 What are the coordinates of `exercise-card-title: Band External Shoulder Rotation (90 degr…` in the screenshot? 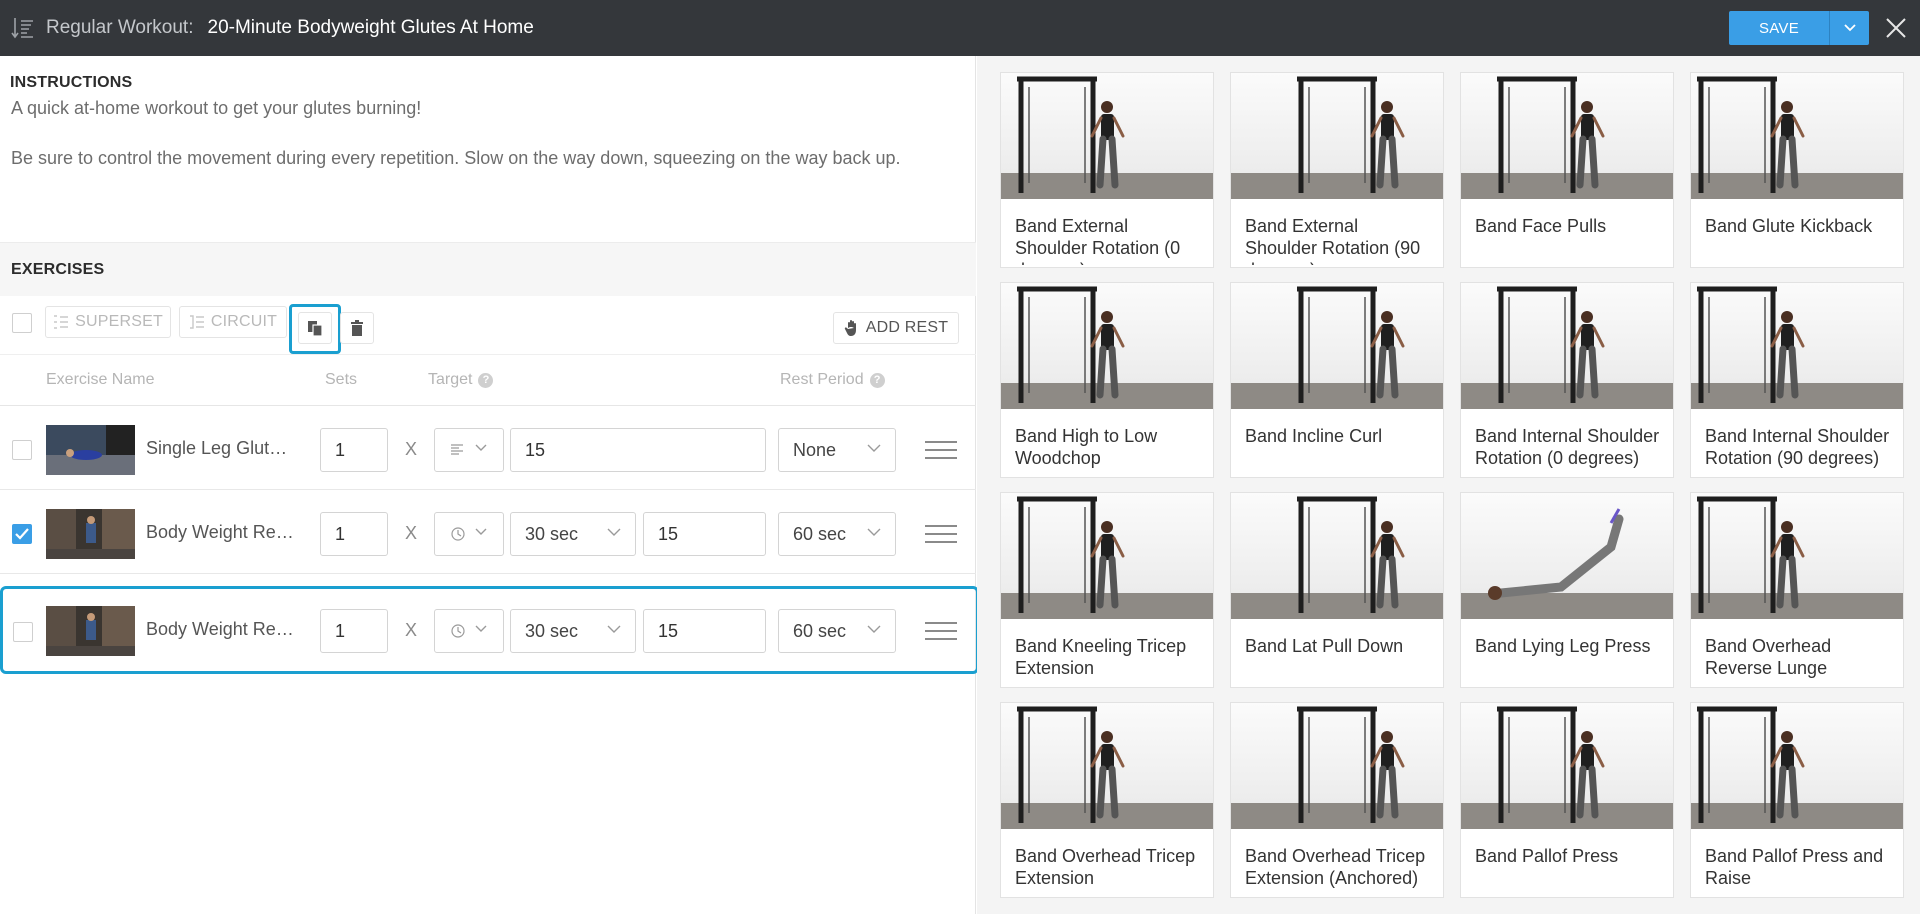 It's located at (1333, 240).